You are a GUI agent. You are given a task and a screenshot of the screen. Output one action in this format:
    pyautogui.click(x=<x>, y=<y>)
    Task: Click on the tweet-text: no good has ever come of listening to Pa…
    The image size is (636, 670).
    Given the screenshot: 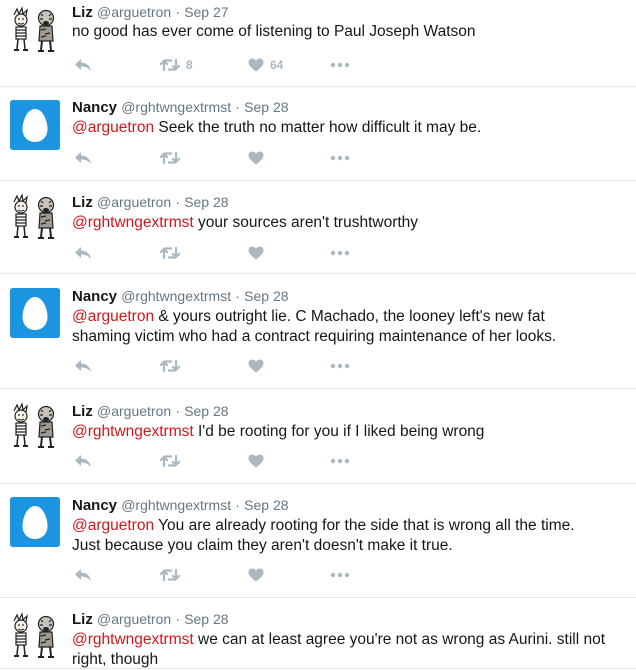 What is the action you would take?
    pyautogui.click(x=339, y=32)
    